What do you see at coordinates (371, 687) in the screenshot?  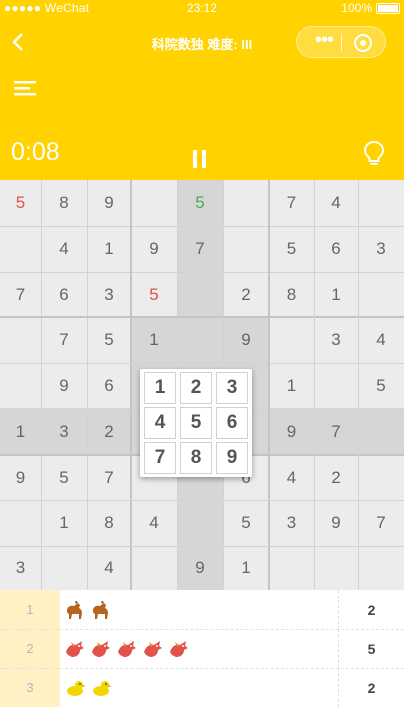 I see `tally-count: 2` at bounding box center [371, 687].